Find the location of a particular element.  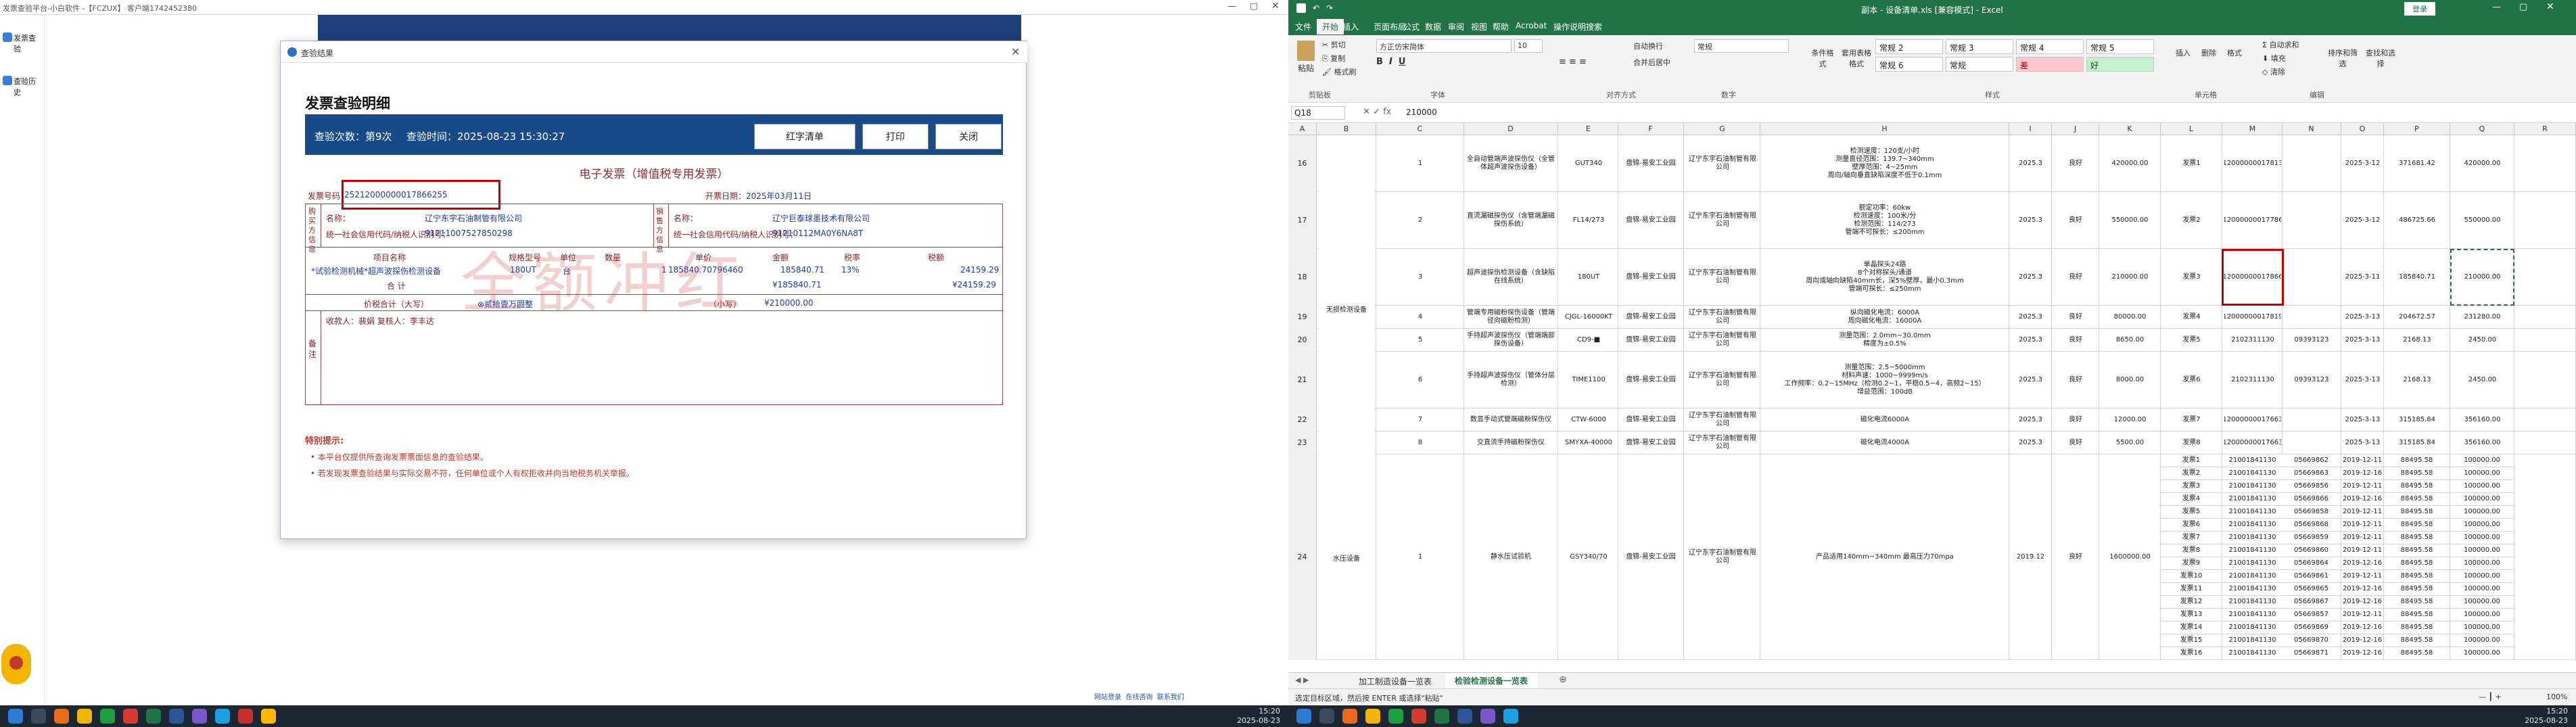

cell-price: 210000.00 is located at coordinates (2130, 277).